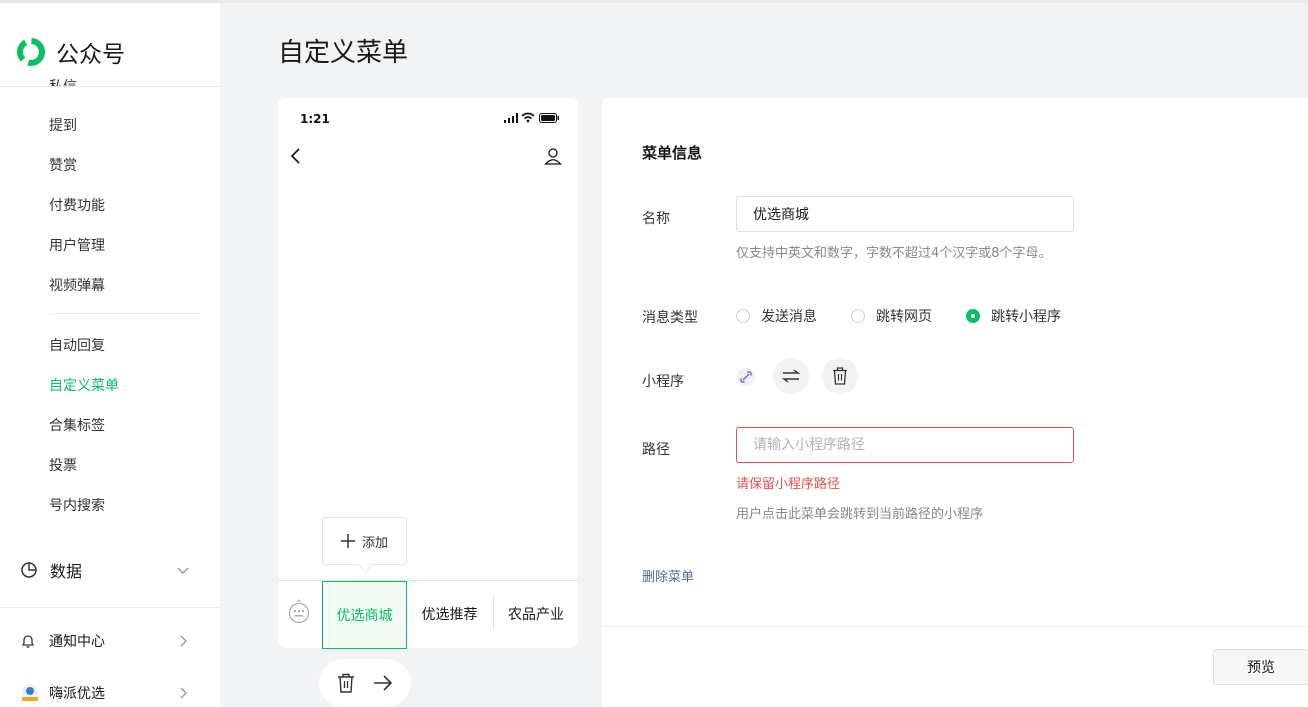  Describe the element at coordinates (365, 683) in the screenshot. I see `menu-action-bar` at that location.